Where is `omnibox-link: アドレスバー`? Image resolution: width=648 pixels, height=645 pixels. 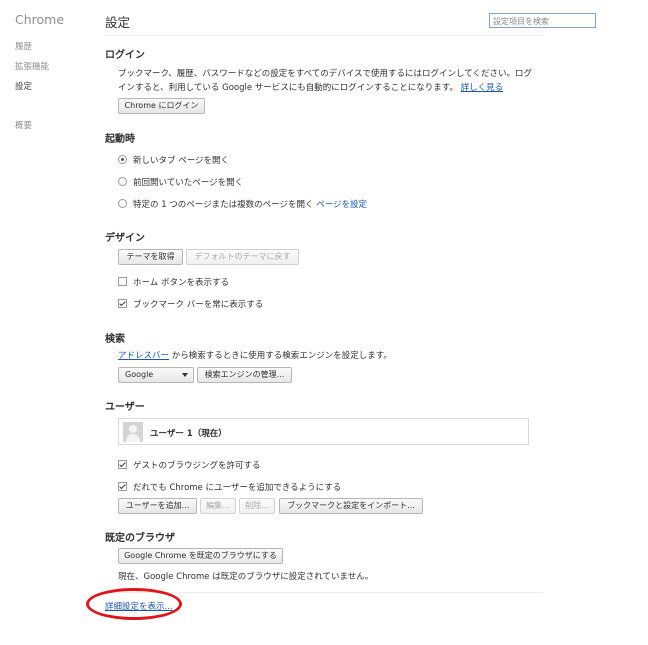
omnibox-link: アドレスバー is located at coordinates (143, 356).